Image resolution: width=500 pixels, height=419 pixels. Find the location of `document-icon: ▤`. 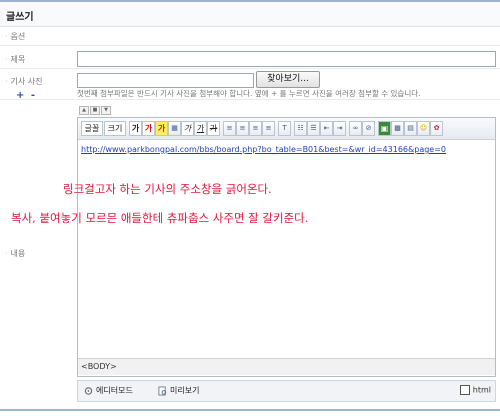

document-icon: ▤ is located at coordinates (410, 128).